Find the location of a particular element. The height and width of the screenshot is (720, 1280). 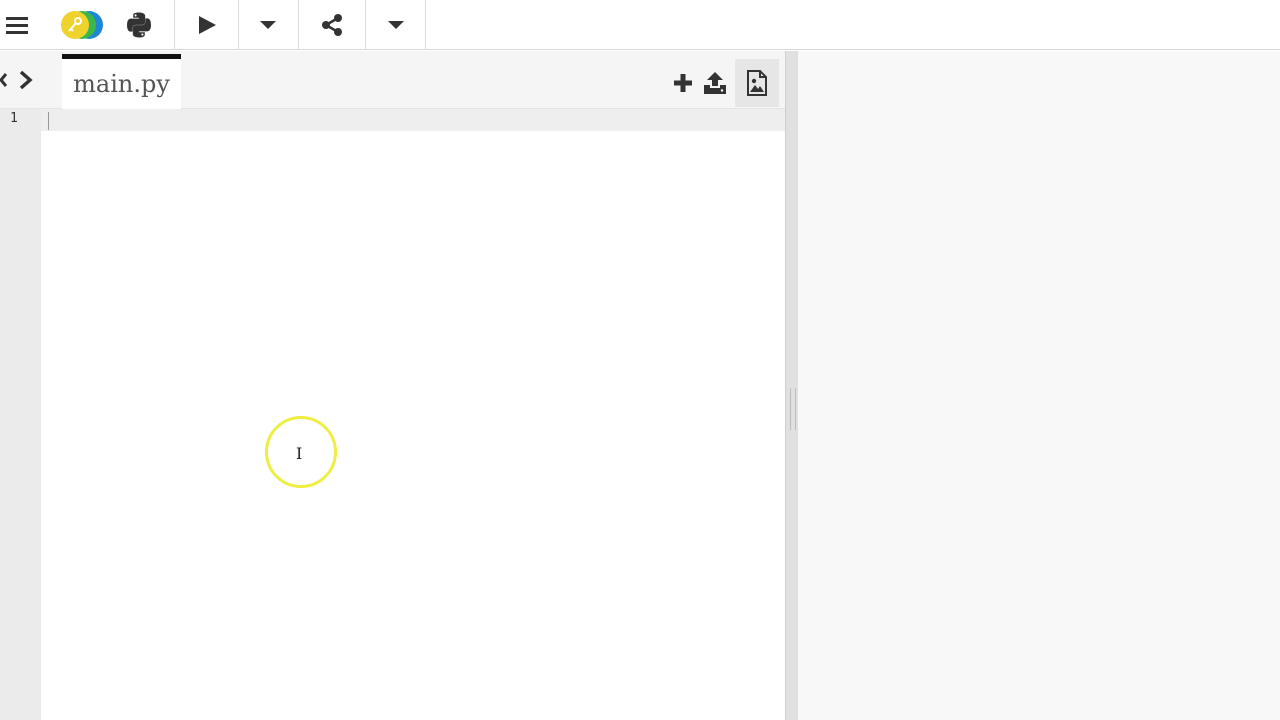

run-options-button is located at coordinates (268, 25).